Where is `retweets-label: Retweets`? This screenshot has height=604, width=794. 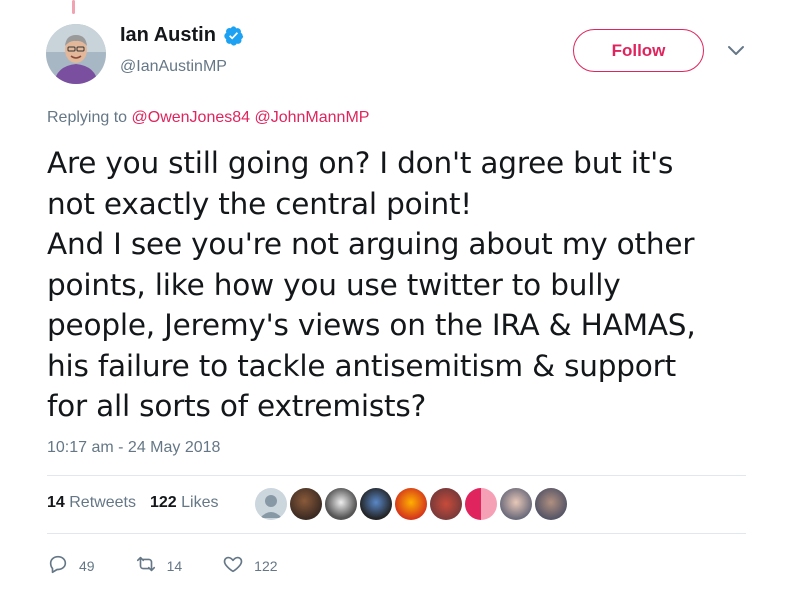
retweets-label: Retweets is located at coordinates (102, 502).